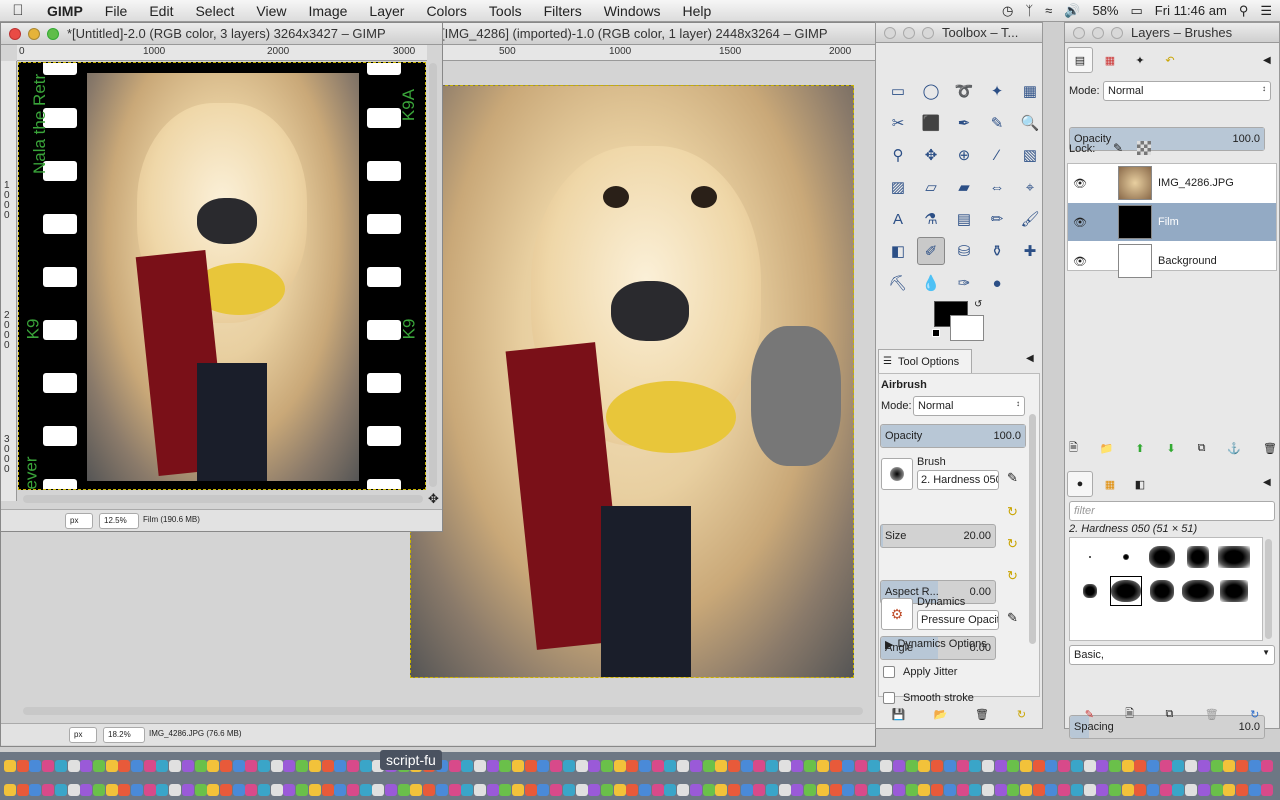  What do you see at coordinates (1118, 148) in the screenshot?
I see `lock-pixels-icon: ✎` at bounding box center [1118, 148].